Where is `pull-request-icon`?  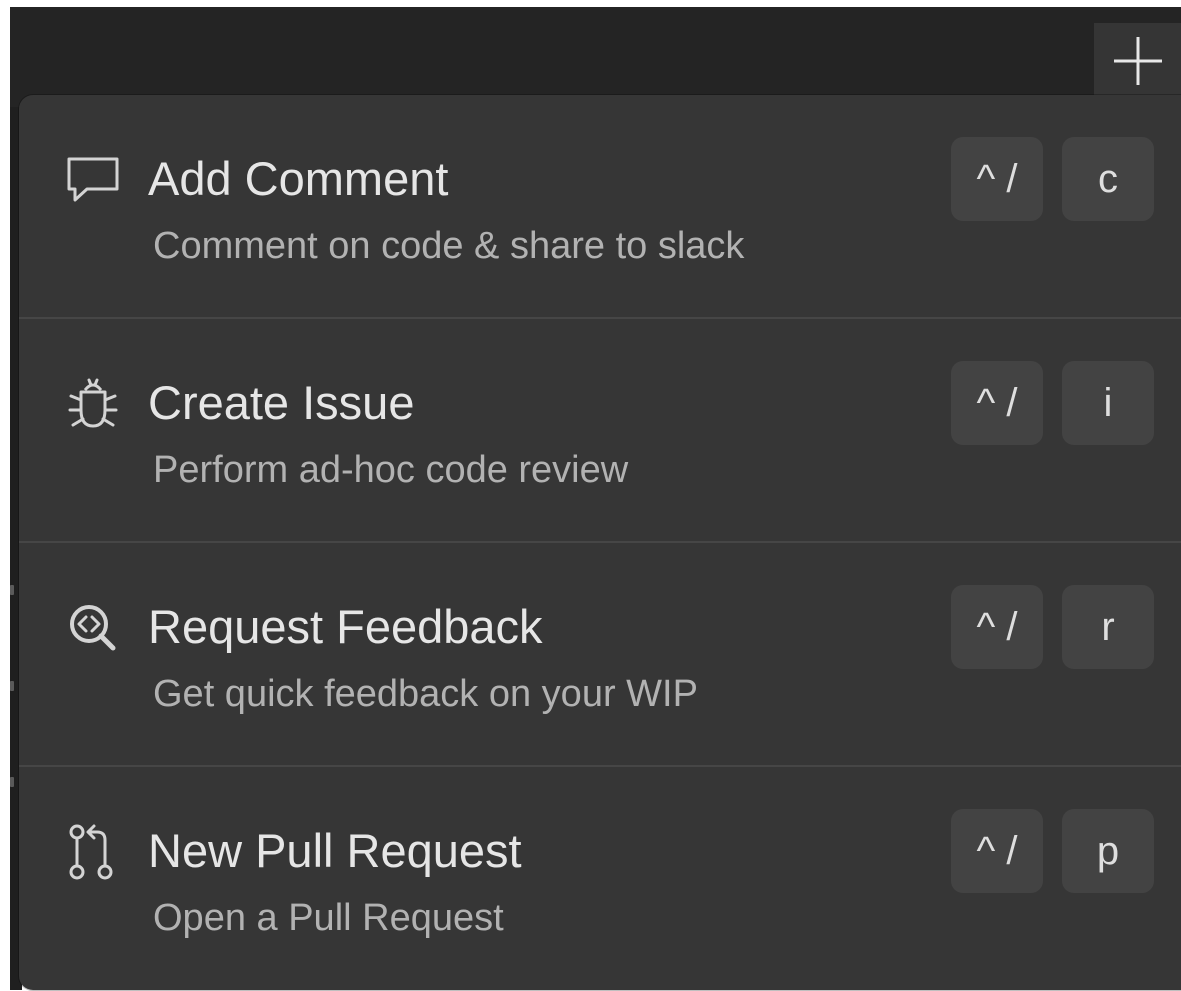
pull-request-icon is located at coordinates (93, 852).